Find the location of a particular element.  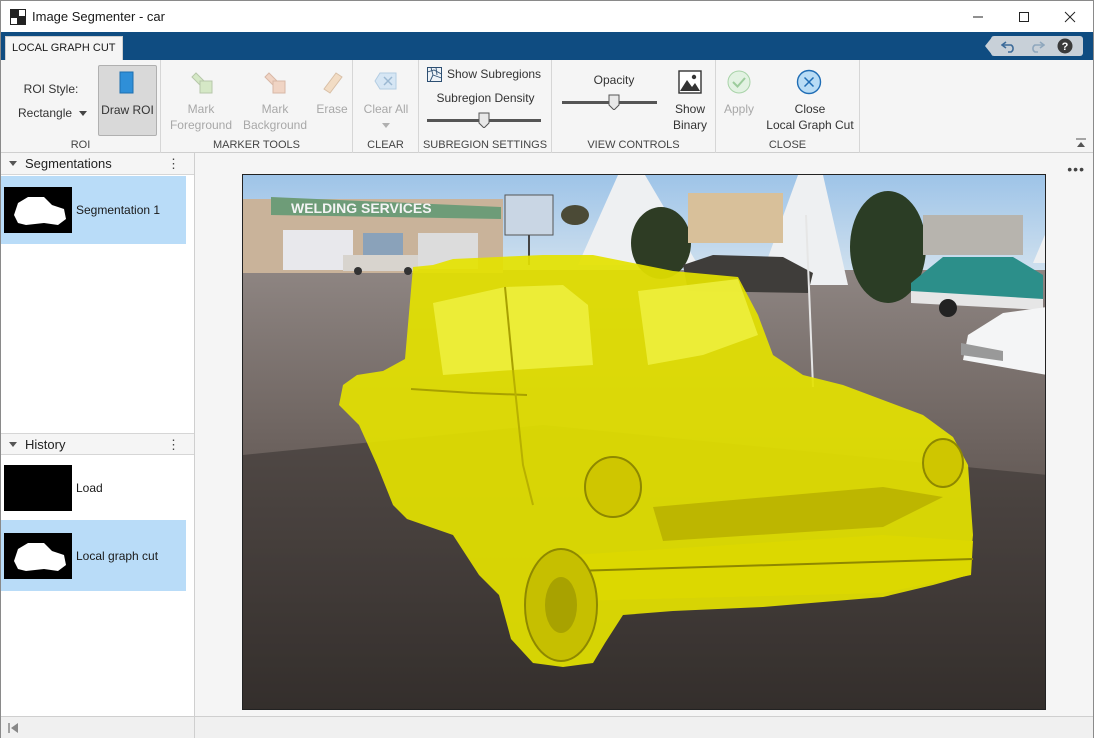

roi-section: ROI Style: Rectangle Draw ROI ROI is located at coordinates (81, 106).